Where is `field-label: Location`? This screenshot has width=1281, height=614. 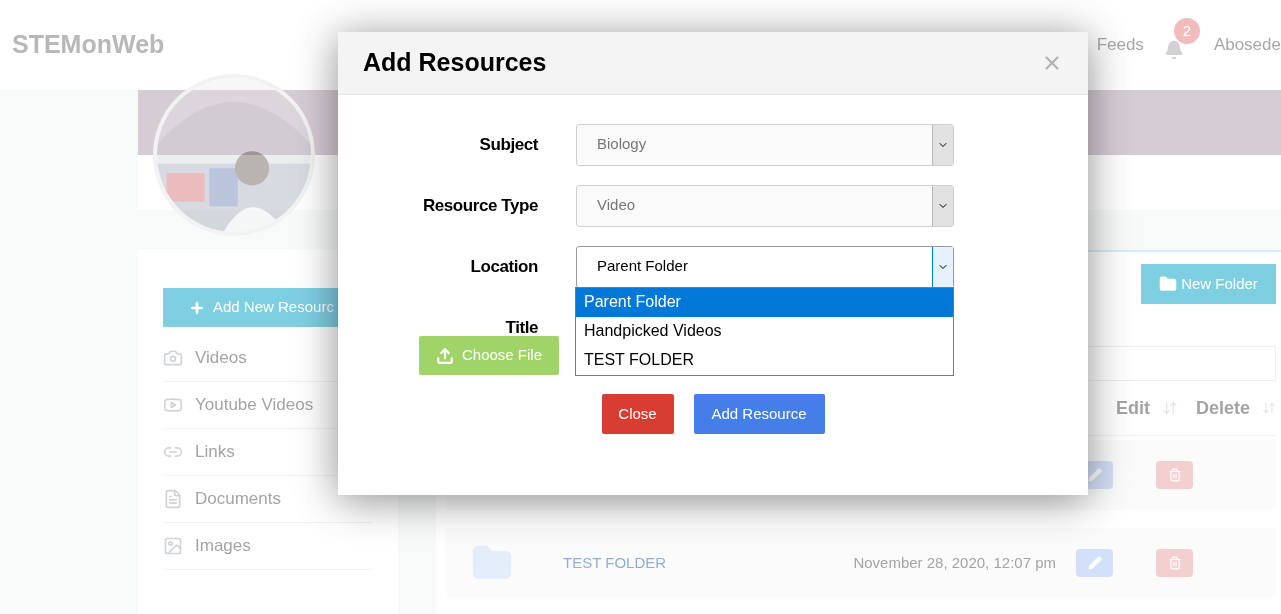
field-label: Location is located at coordinates (503, 266).